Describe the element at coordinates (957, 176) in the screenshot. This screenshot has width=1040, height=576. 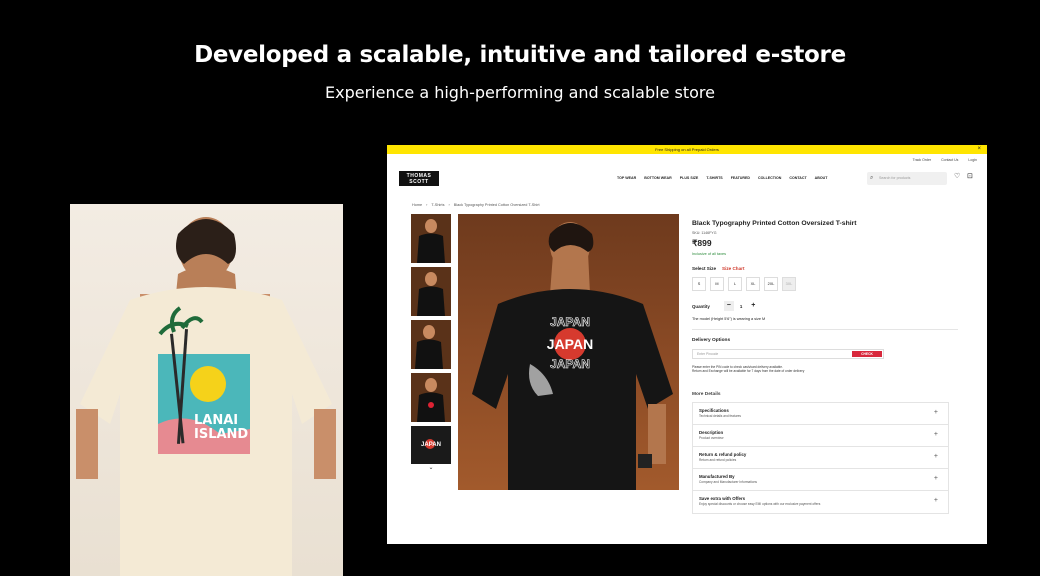
I see `heart-icon: ♡` at that location.